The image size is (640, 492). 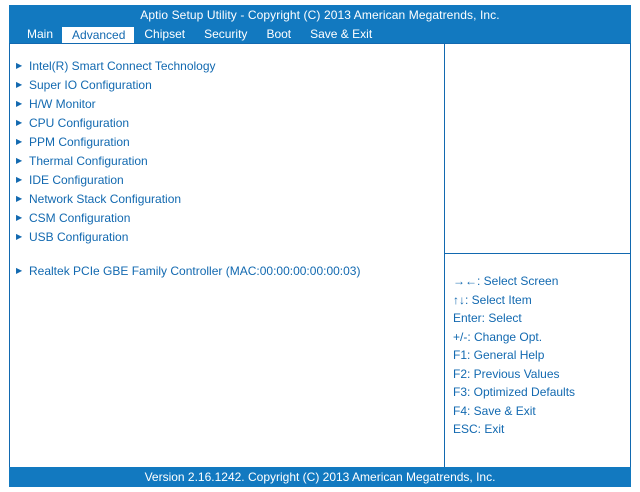 What do you see at coordinates (105, 198) in the screenshot?
I see `menu-item-label: Network Stack Configuration` at bounding box center [105, 198].